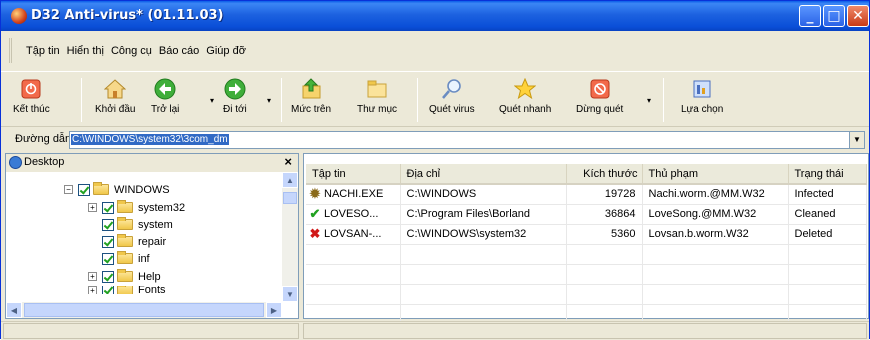 This screenshot has width=870, height=340. What do you see at coordinates (165, 89) in the screenshot?
I see `back-arrow-icon` at bounding box center [165, 89].